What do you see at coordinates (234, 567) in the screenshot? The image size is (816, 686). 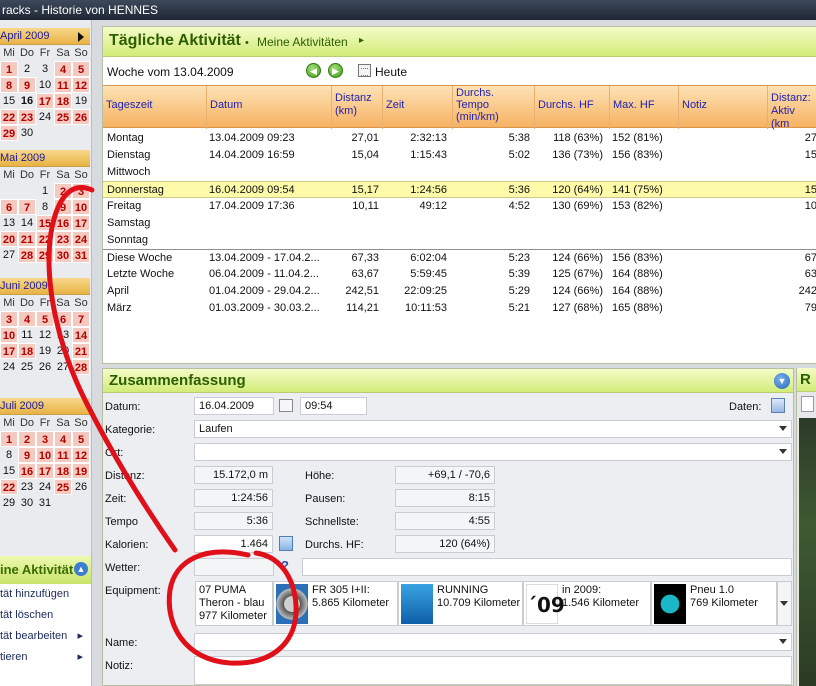 I see `wetter-field` at bounding box center [234, 567].